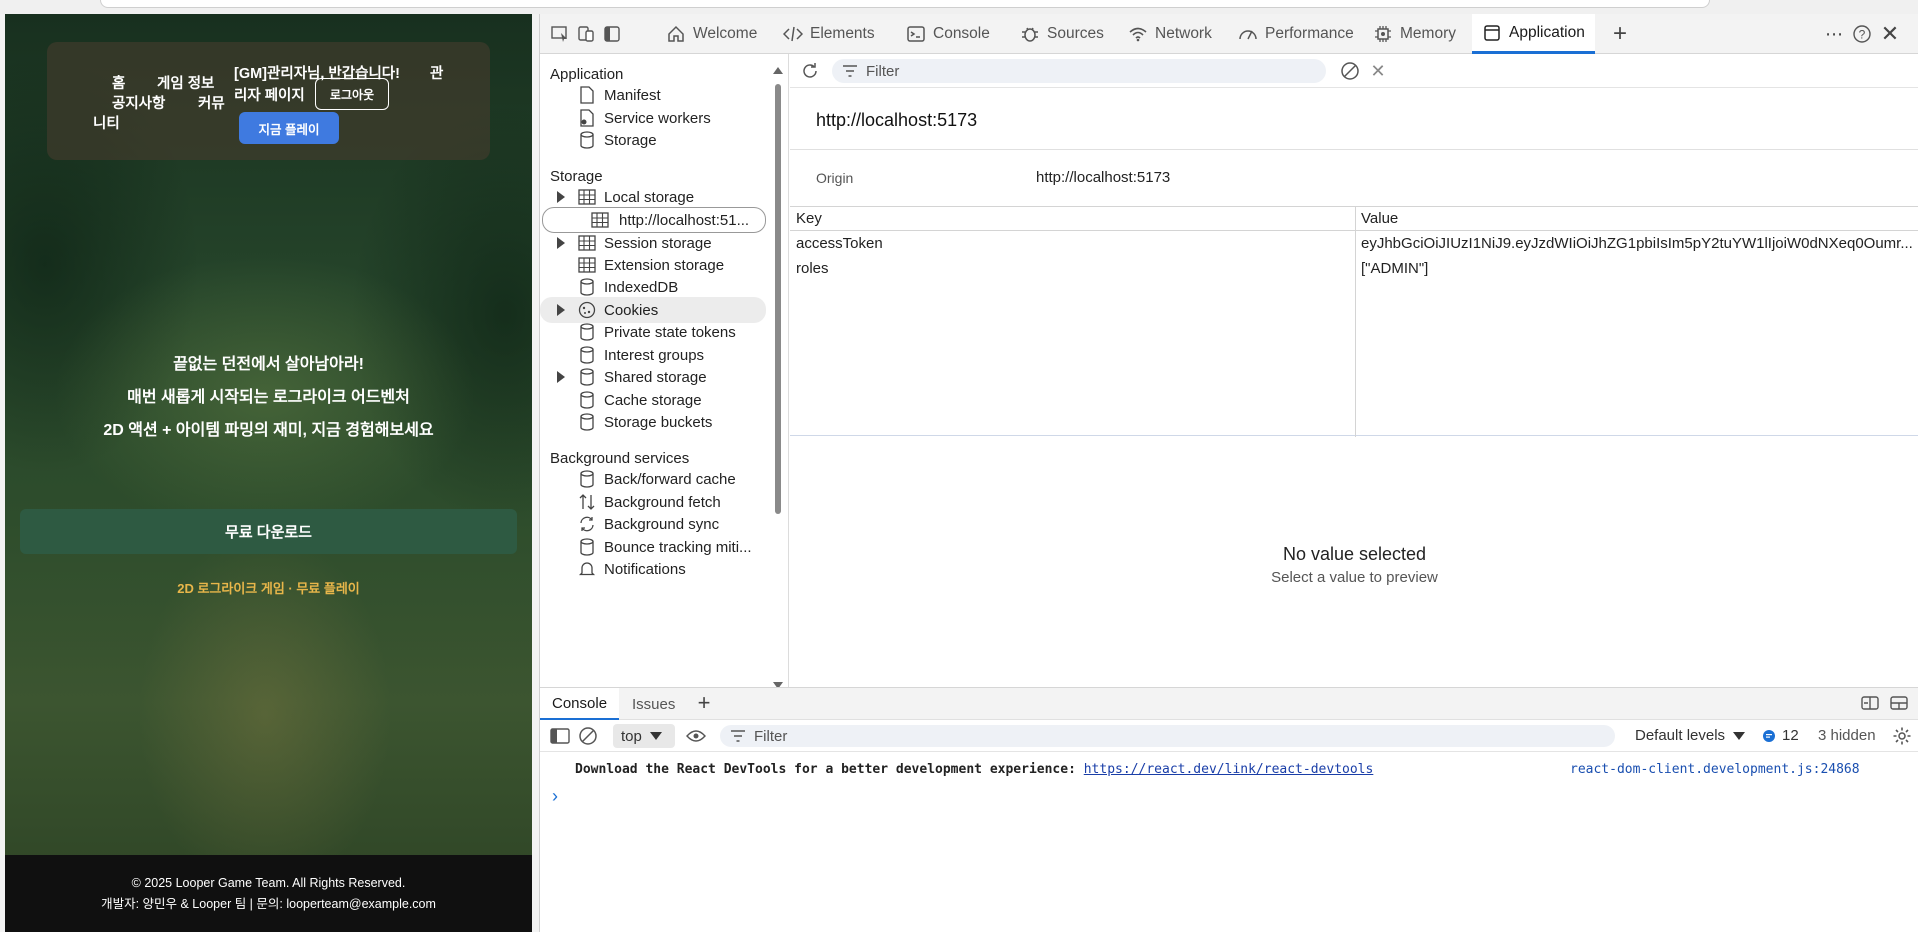 The width and height of the screenshot is (1918, 932). What do you see at coordinates (696, 736) in the screenshot?
I see `live-expression-icon` at bounding box center [696, 736].